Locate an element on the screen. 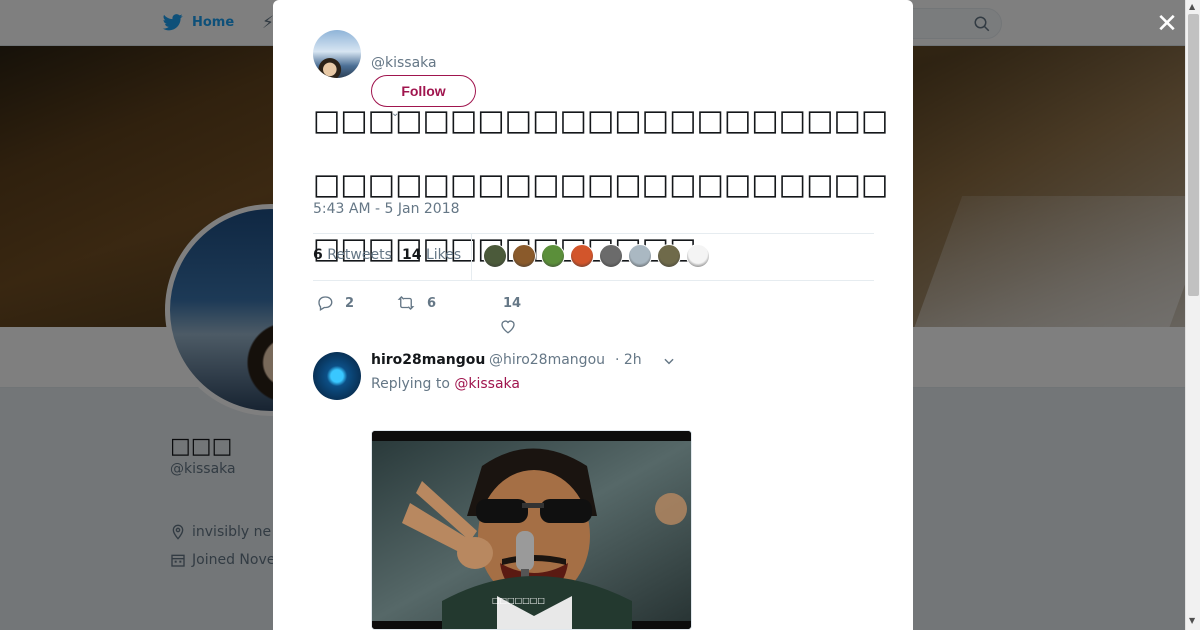 The image size is (1200, 630). stats-divider is located at coordinates (471, 257).